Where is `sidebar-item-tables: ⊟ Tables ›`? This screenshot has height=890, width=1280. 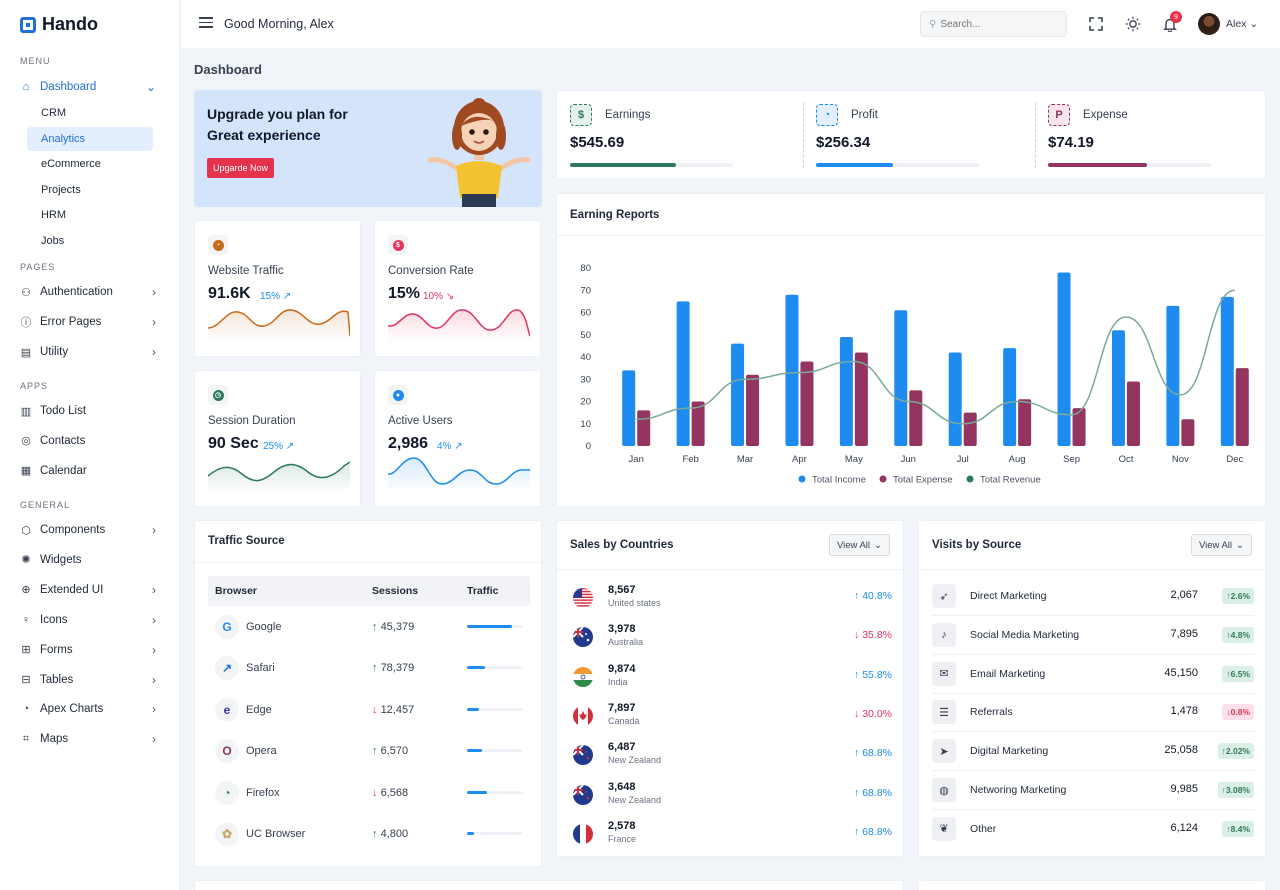
sidebar-item-tables: ⊟ Tables › is located at coordinates (90, 680).